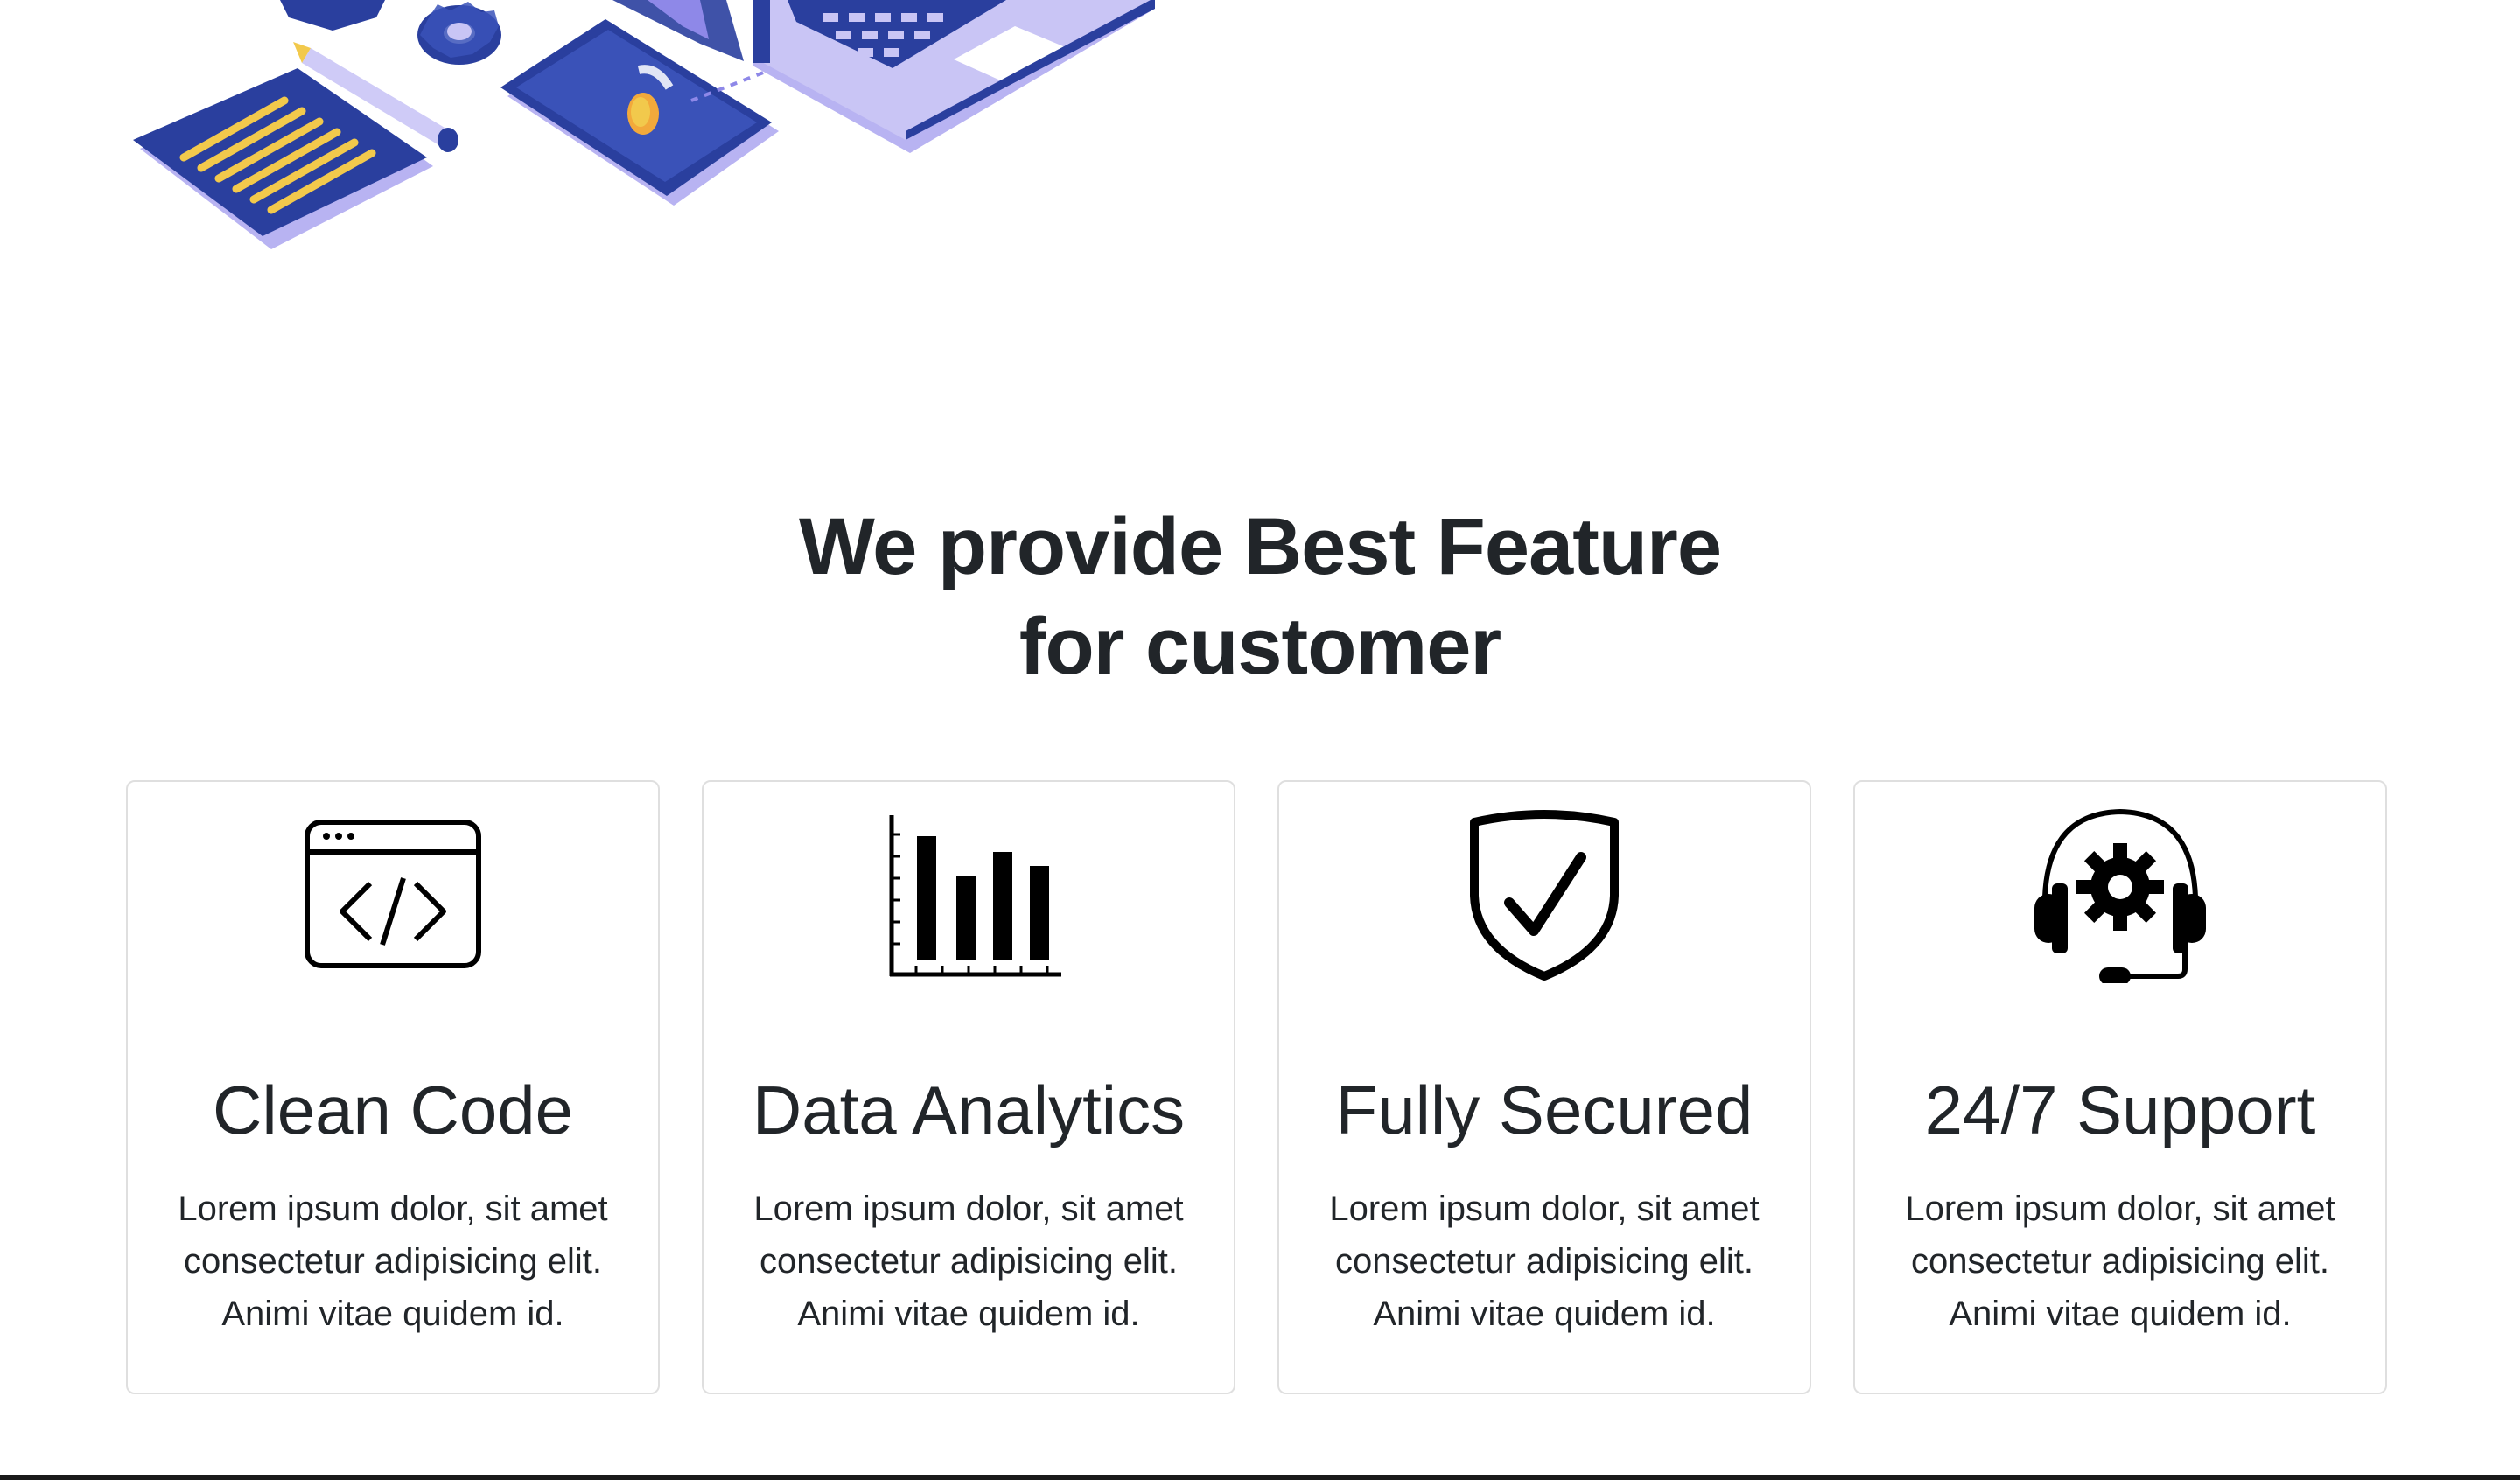  Describe the element at coordinates (393, 1110) in the screenshot. I see `feature-title: Clean Code` at that location.